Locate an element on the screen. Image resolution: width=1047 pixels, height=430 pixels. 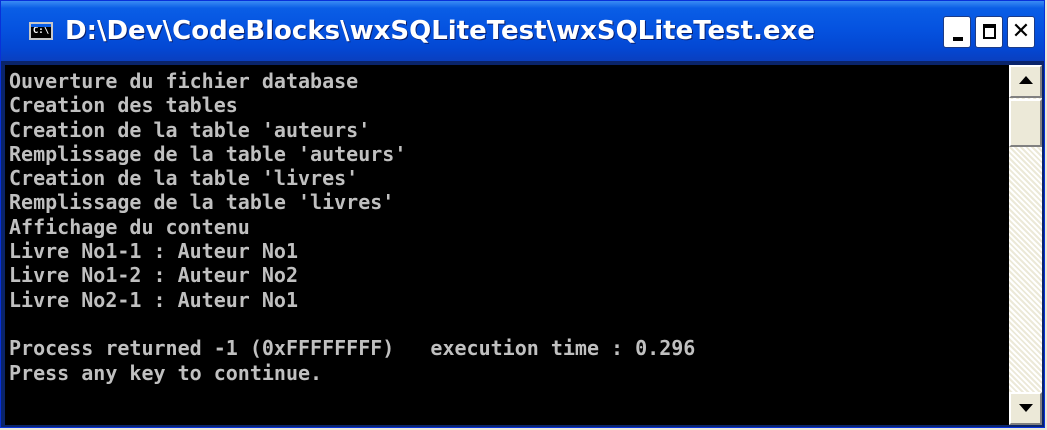
console-line: Remplissage de la table 'auteurs' is located at coordinates (208, 153).